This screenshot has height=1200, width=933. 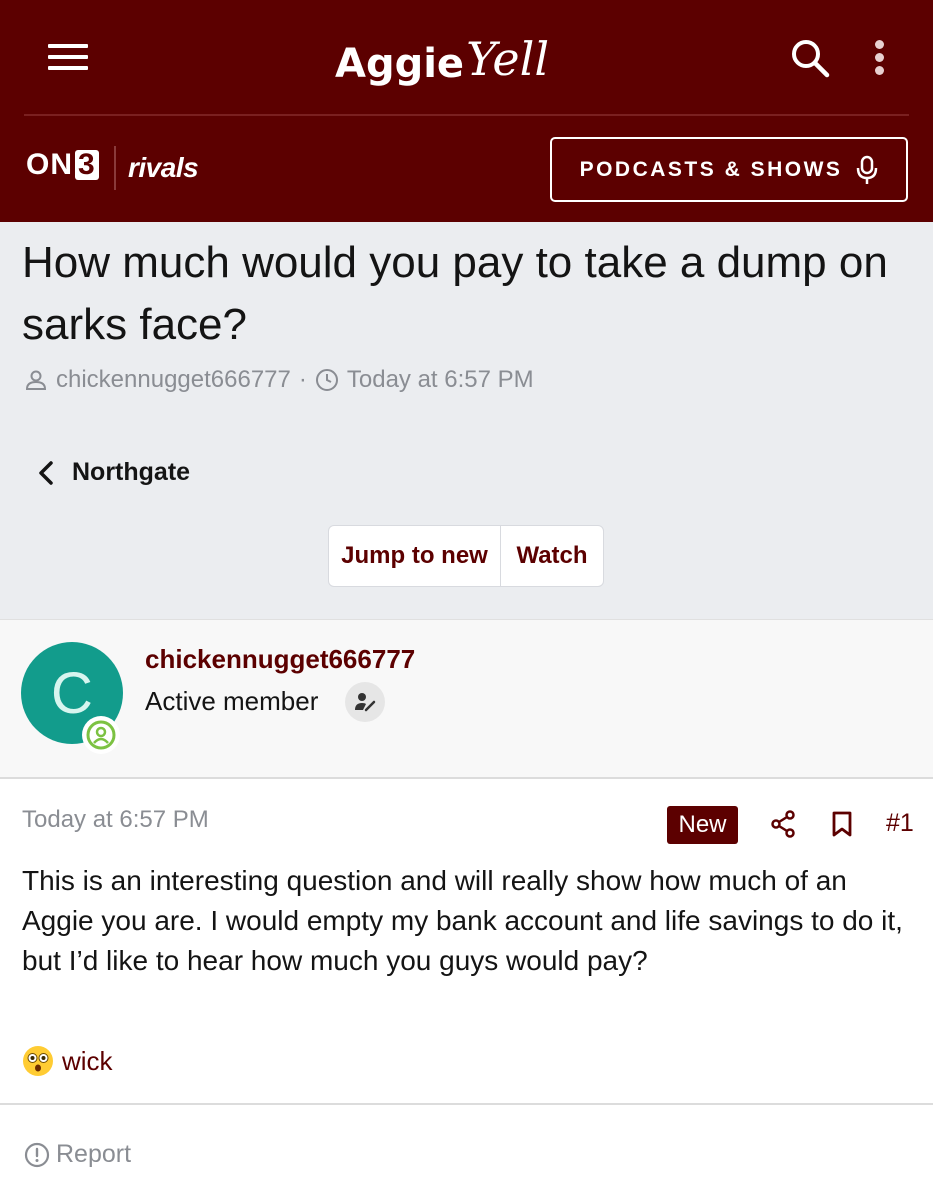 What do you see at coordinates (466, 115) in the screenshot?
I see `header-divider` at bounding box center [466, 115].